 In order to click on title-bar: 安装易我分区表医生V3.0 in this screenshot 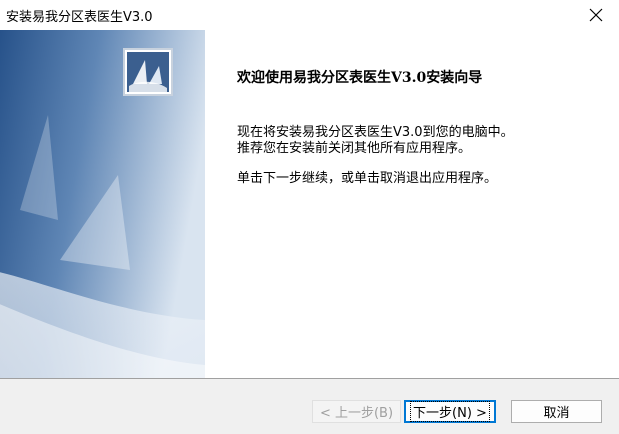, I will do `click(309, 15)`.